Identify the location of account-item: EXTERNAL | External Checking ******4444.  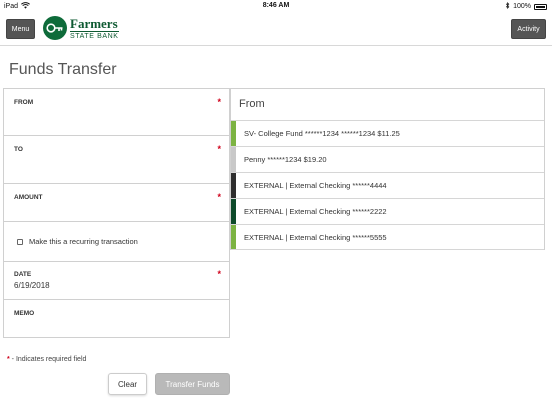
(387, 185).